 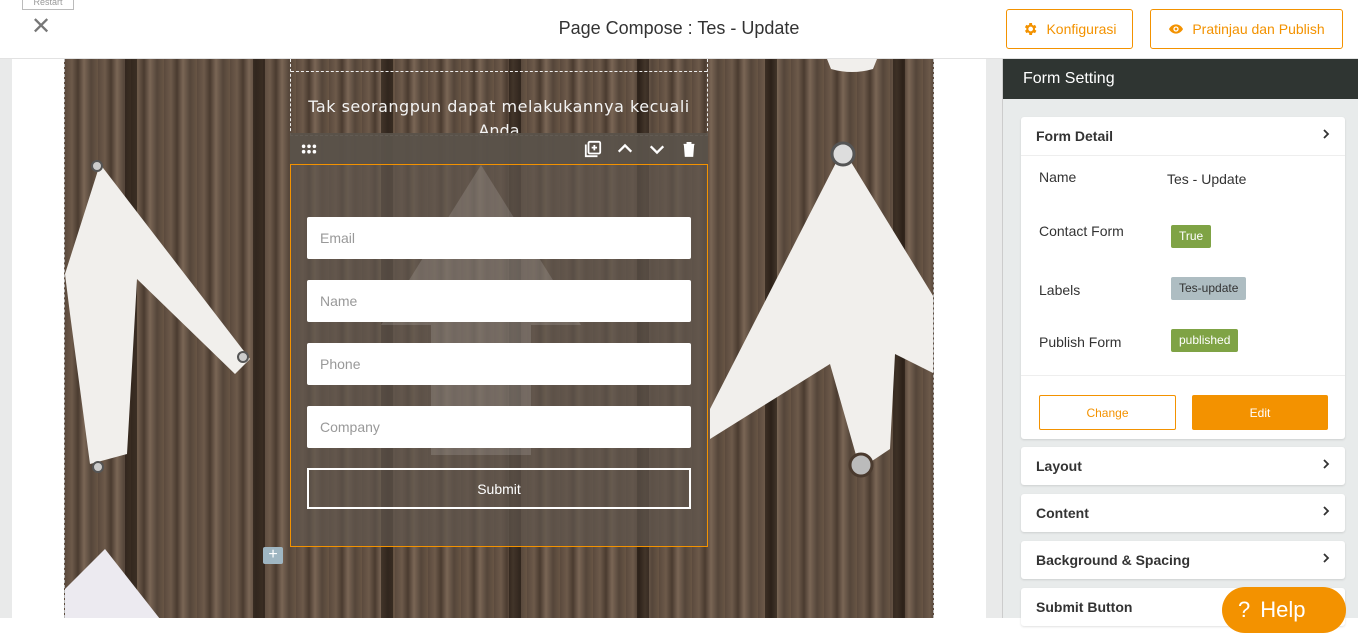 I want to click on trash-icon, so click(x=689, y=149).